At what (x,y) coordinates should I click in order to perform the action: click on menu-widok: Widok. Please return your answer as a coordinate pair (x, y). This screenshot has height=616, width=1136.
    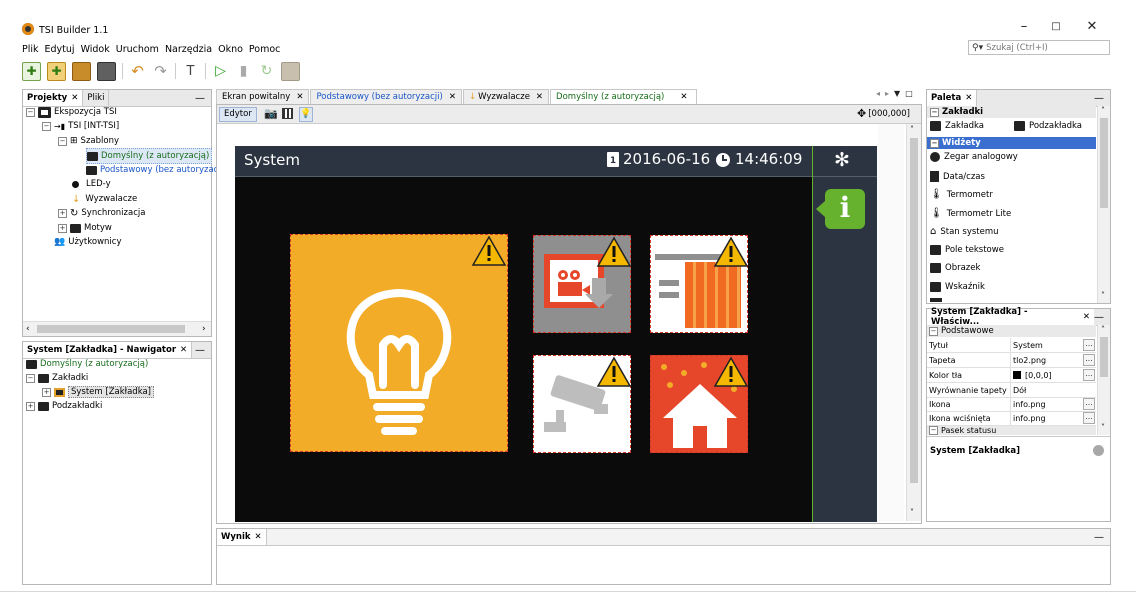
    Looking at the image, I should click on (95, 51).